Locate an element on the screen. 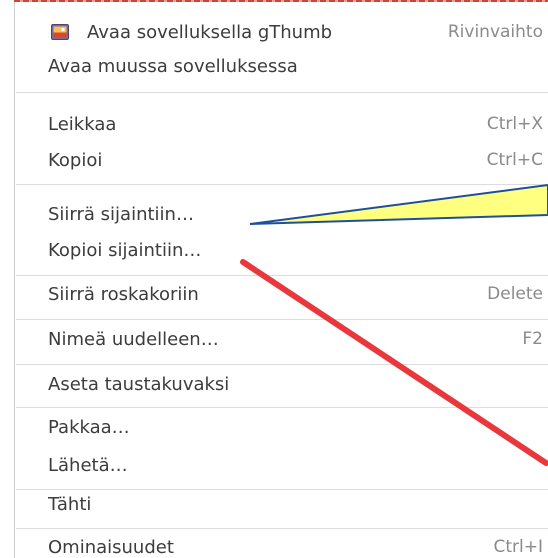  menu-item-set-as-wallpaper: Aseta taustakuvaksi is located at coordinates (281, 384).